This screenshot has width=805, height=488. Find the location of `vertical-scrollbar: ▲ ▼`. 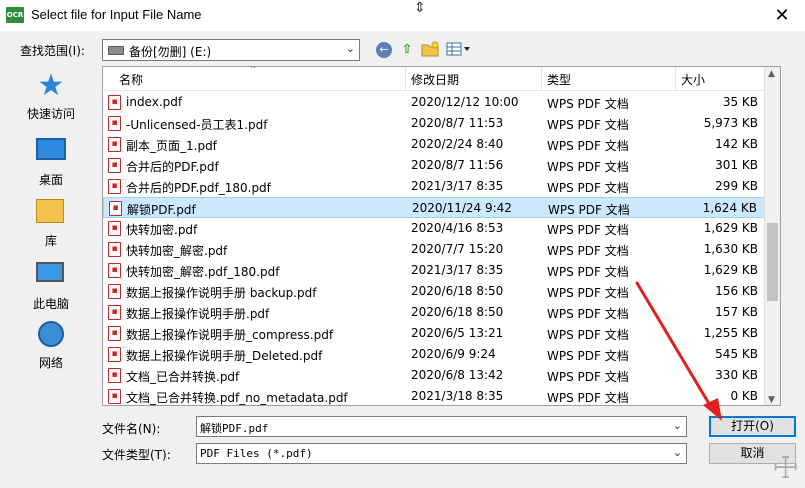

vertical-scrollbar: ▲ ▼ is located at coordinates (772, 236).